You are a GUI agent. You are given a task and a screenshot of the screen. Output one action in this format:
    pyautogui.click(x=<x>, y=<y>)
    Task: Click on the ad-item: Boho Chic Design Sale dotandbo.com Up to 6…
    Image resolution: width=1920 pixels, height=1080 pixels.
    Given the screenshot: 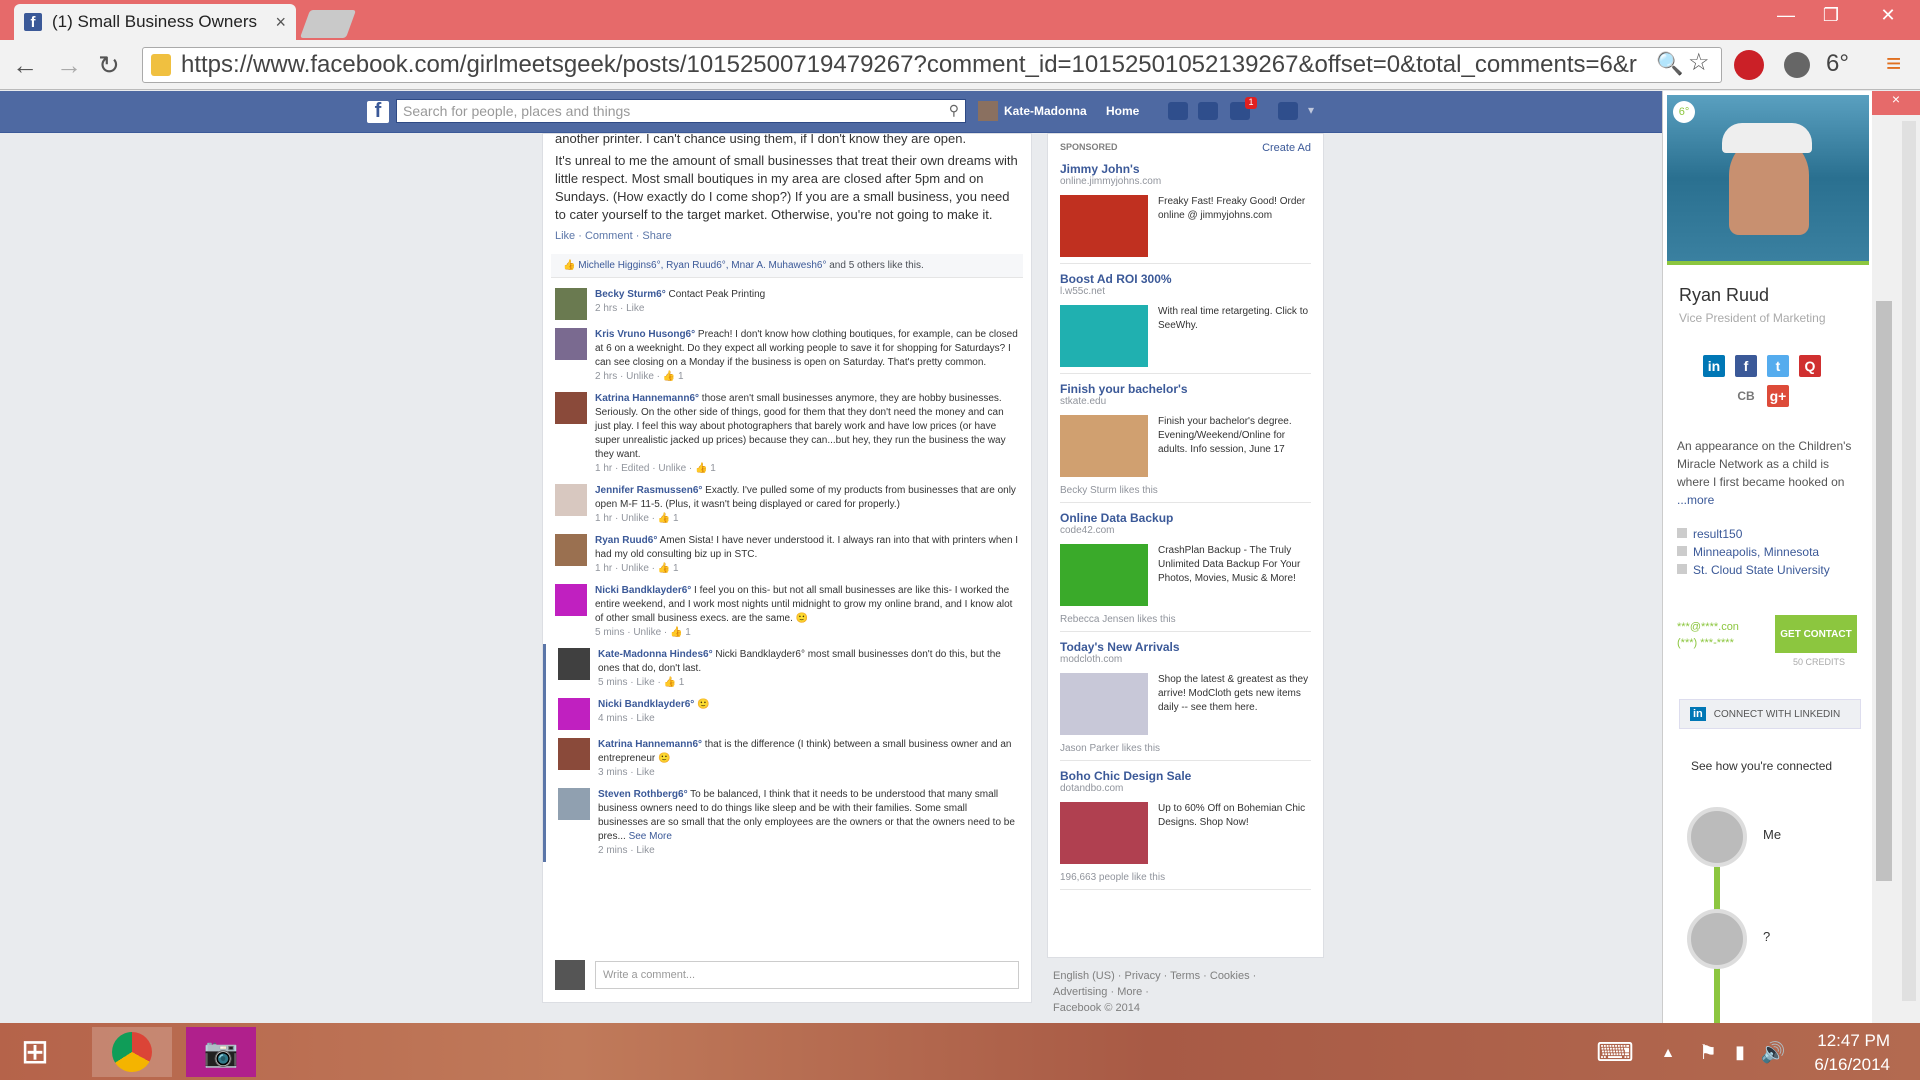 What is the action you would take?
    pyautogui.click(x=1185, y=825)
    